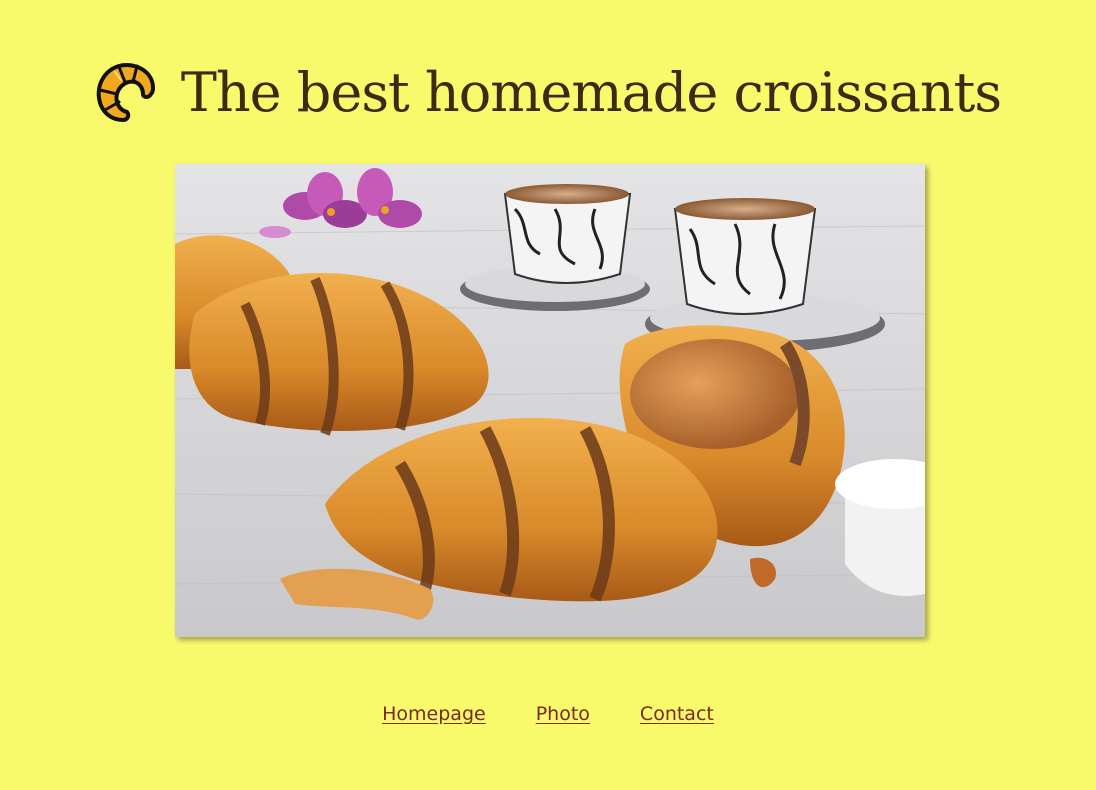 This screenshot has height=790, width=1096. I want to click on page-header: The best homemade croissants, so click(548, 92).